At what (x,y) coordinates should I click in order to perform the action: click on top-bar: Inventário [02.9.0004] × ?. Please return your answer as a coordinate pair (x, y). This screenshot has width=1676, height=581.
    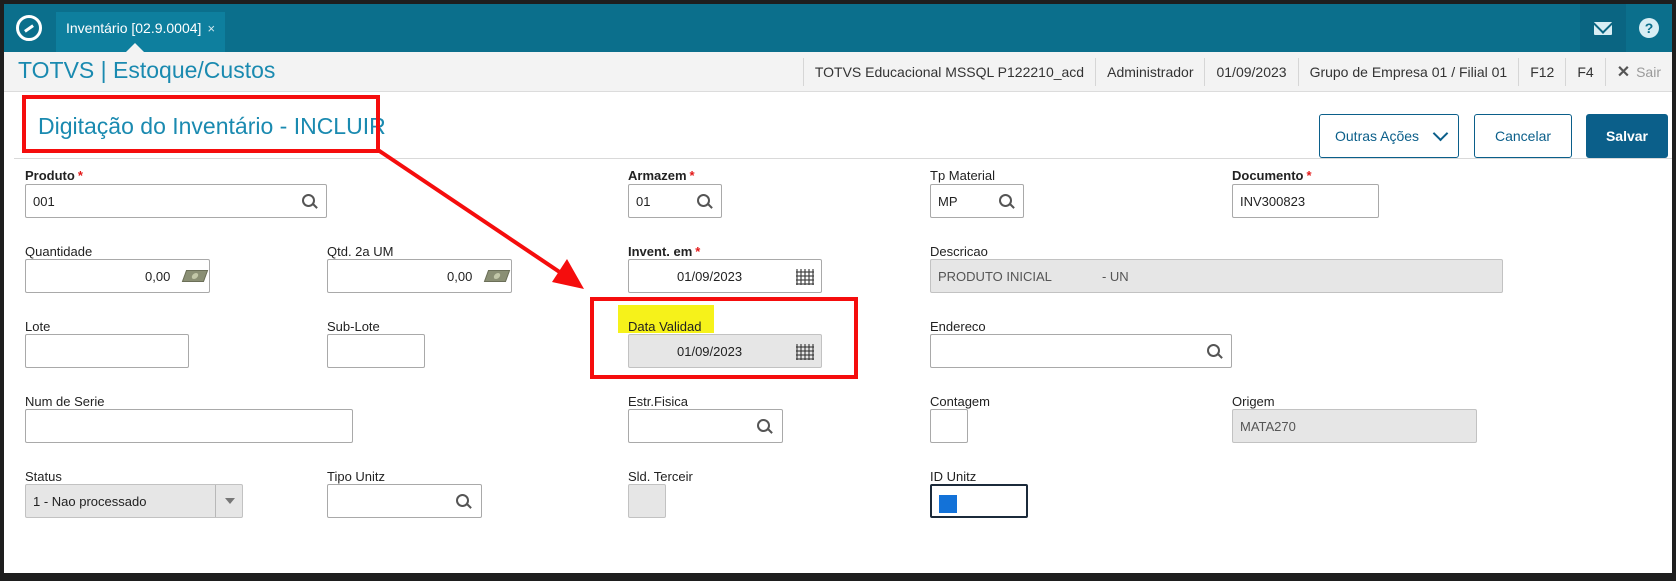
    Looking at the image, I should click on (838, 28).